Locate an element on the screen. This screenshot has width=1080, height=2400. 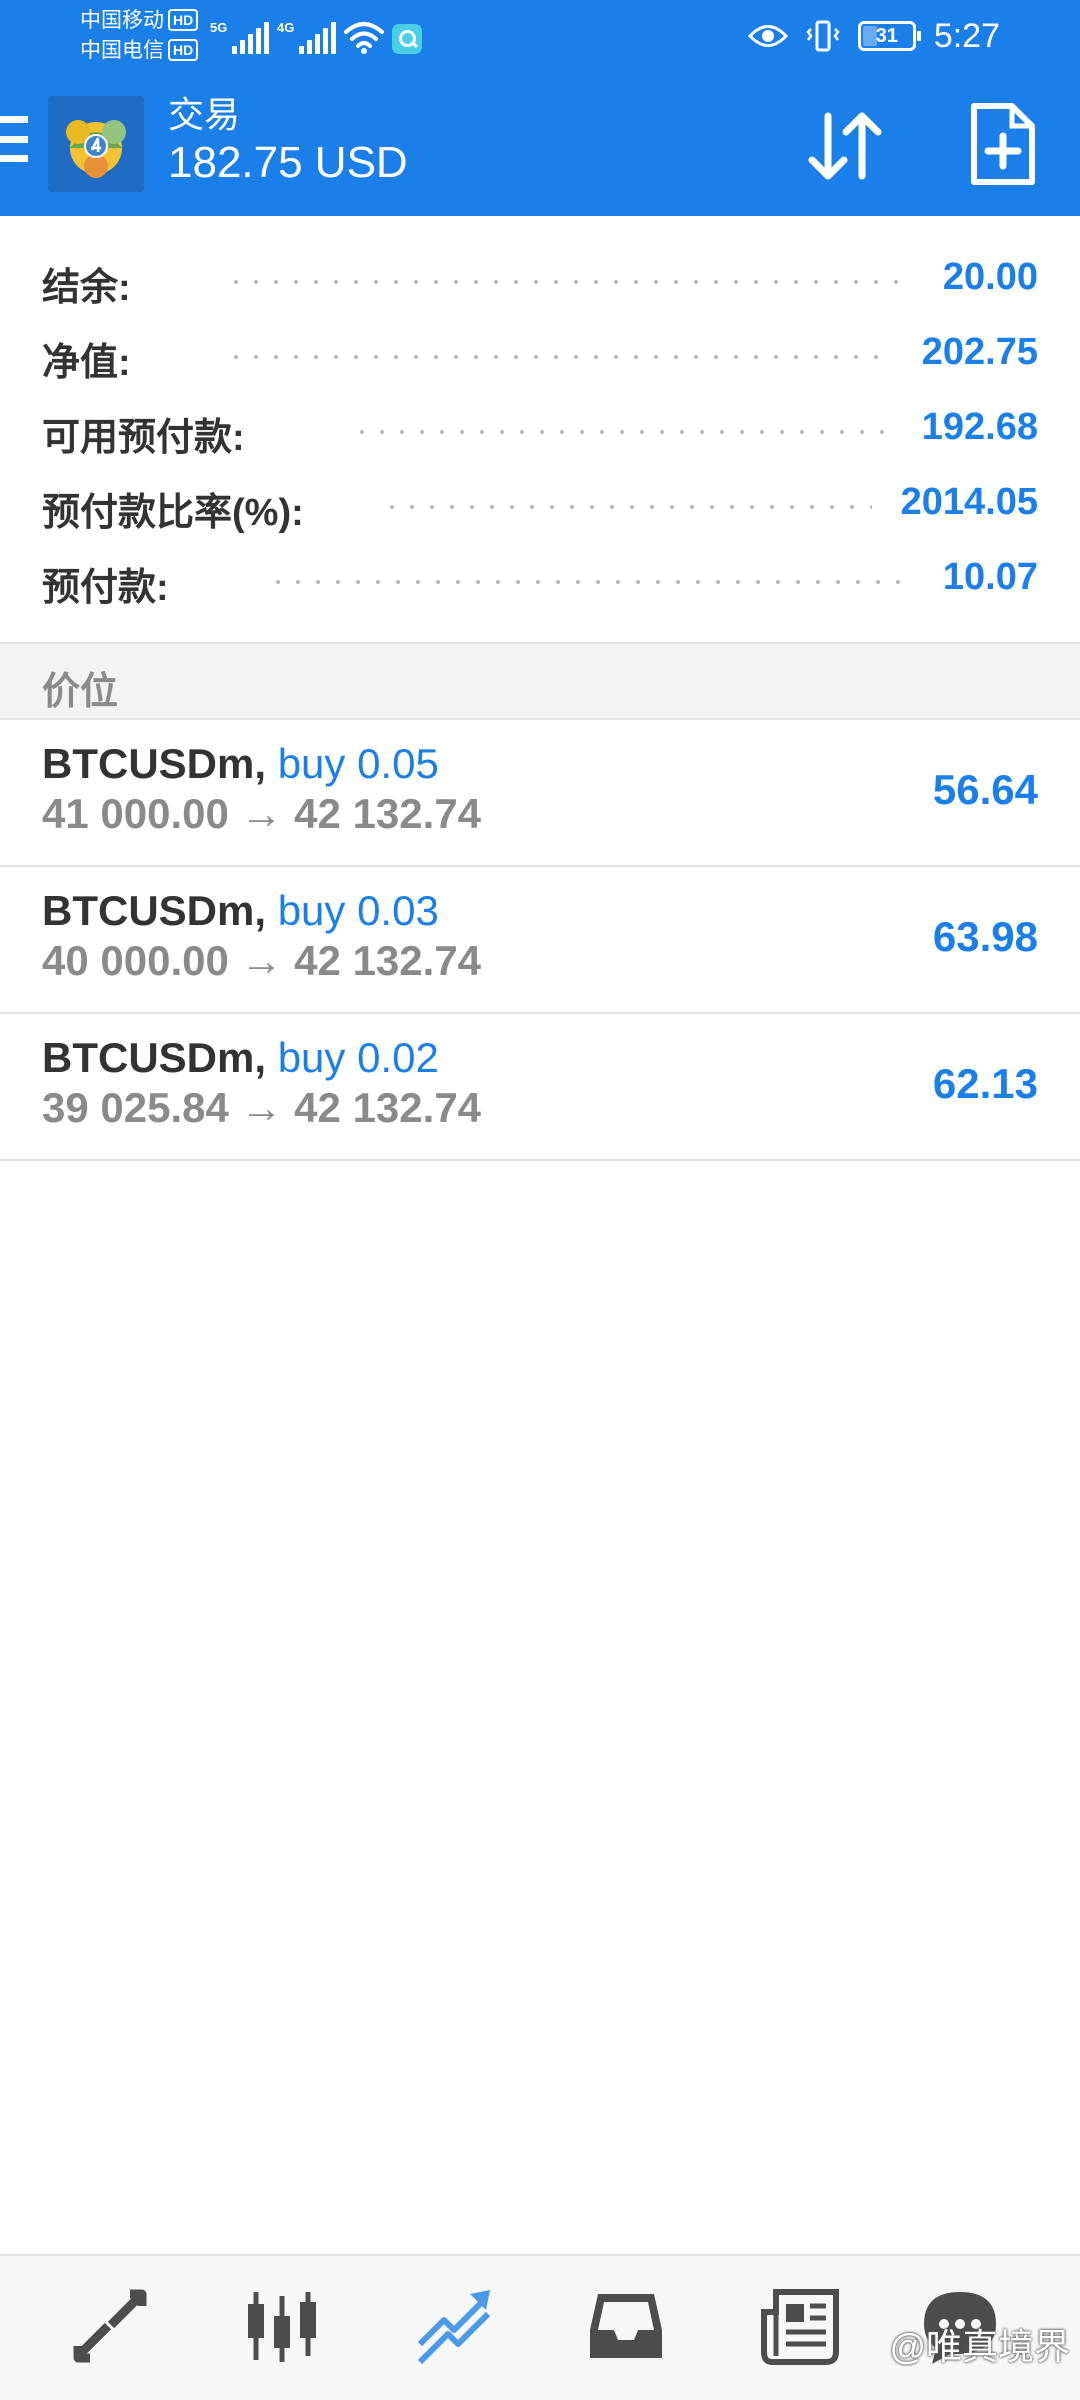
search-app-icon is located at coordinates (407, 39).